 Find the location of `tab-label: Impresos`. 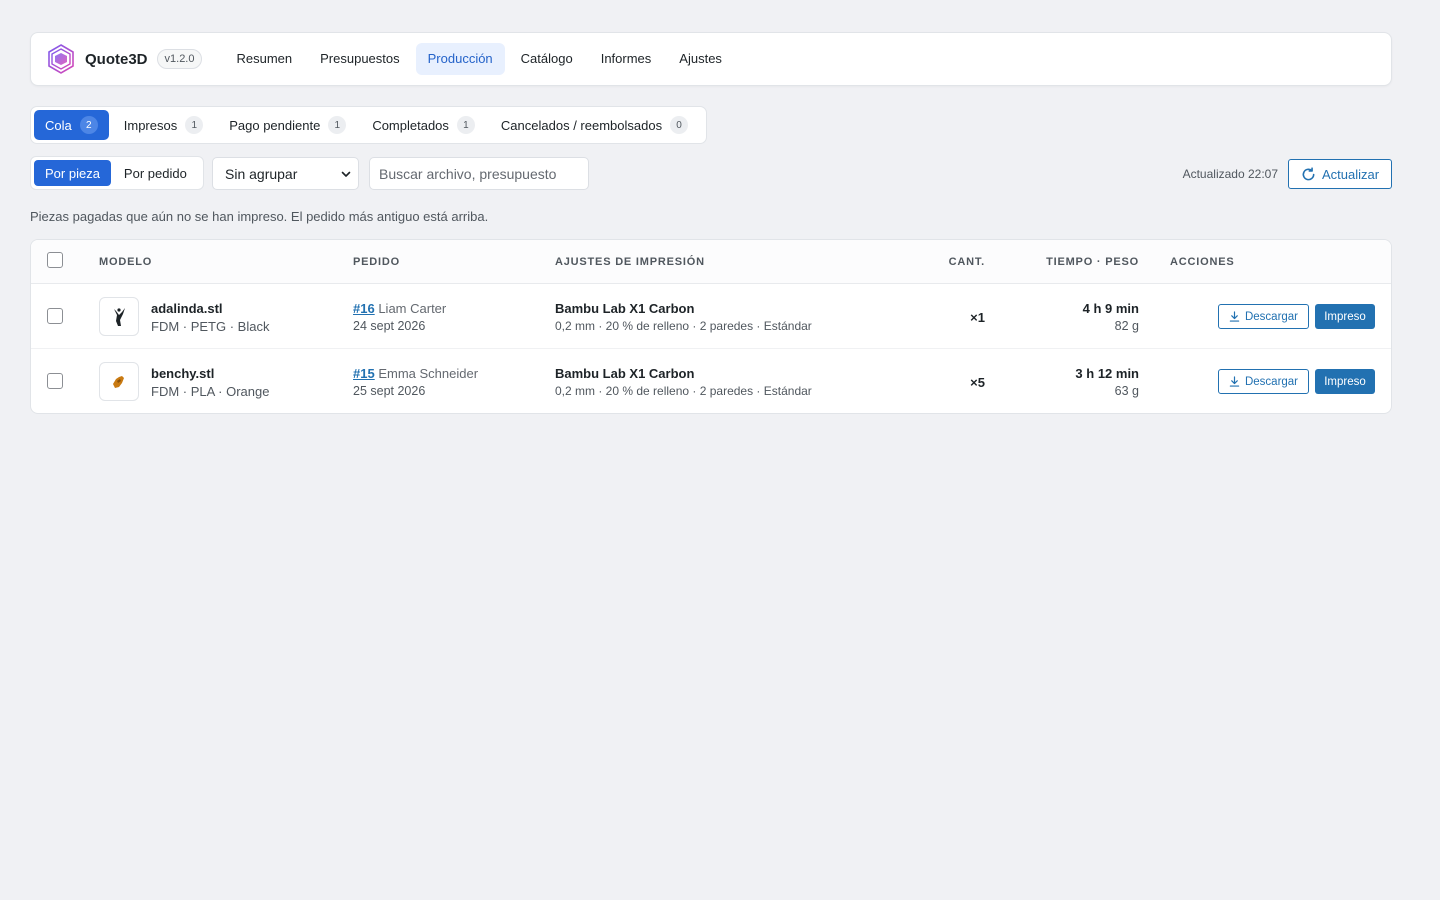

tab-label: Impresos is located at coordinates (150, 125).